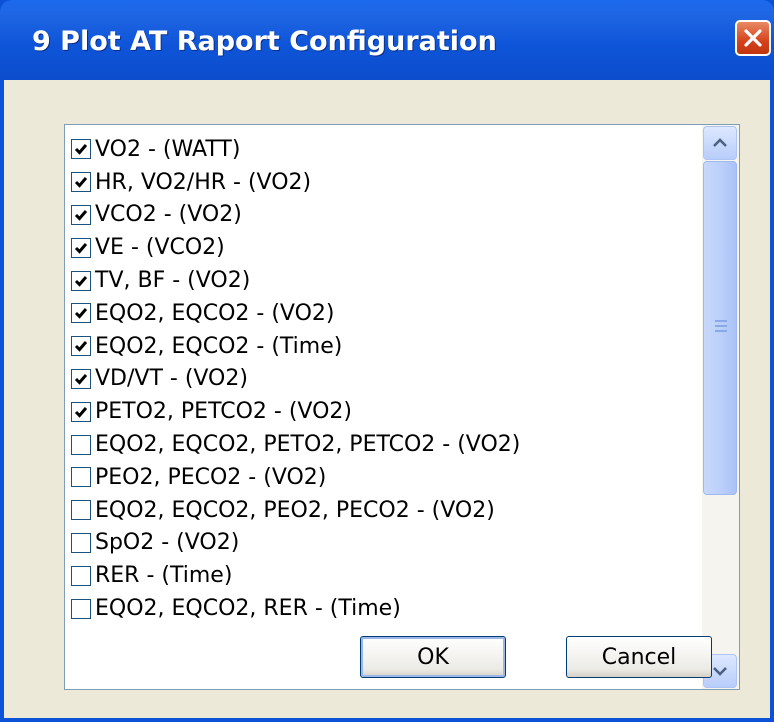 The image size is (774, 722). Describe the element at coordinates (164, 576) in the screenshot. I see `checklist-item-label: RER - (Time)` at that location.